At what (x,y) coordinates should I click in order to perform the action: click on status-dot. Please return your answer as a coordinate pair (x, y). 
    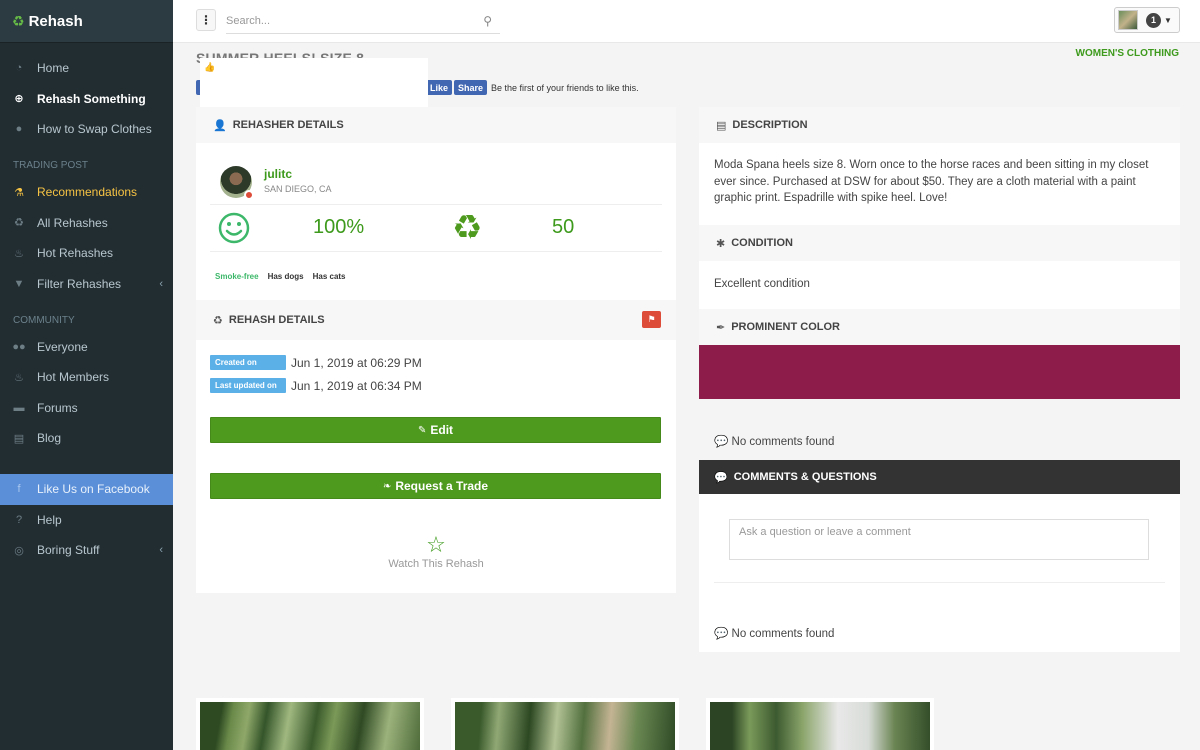
    Looking at the image, I should click on (249, 195).